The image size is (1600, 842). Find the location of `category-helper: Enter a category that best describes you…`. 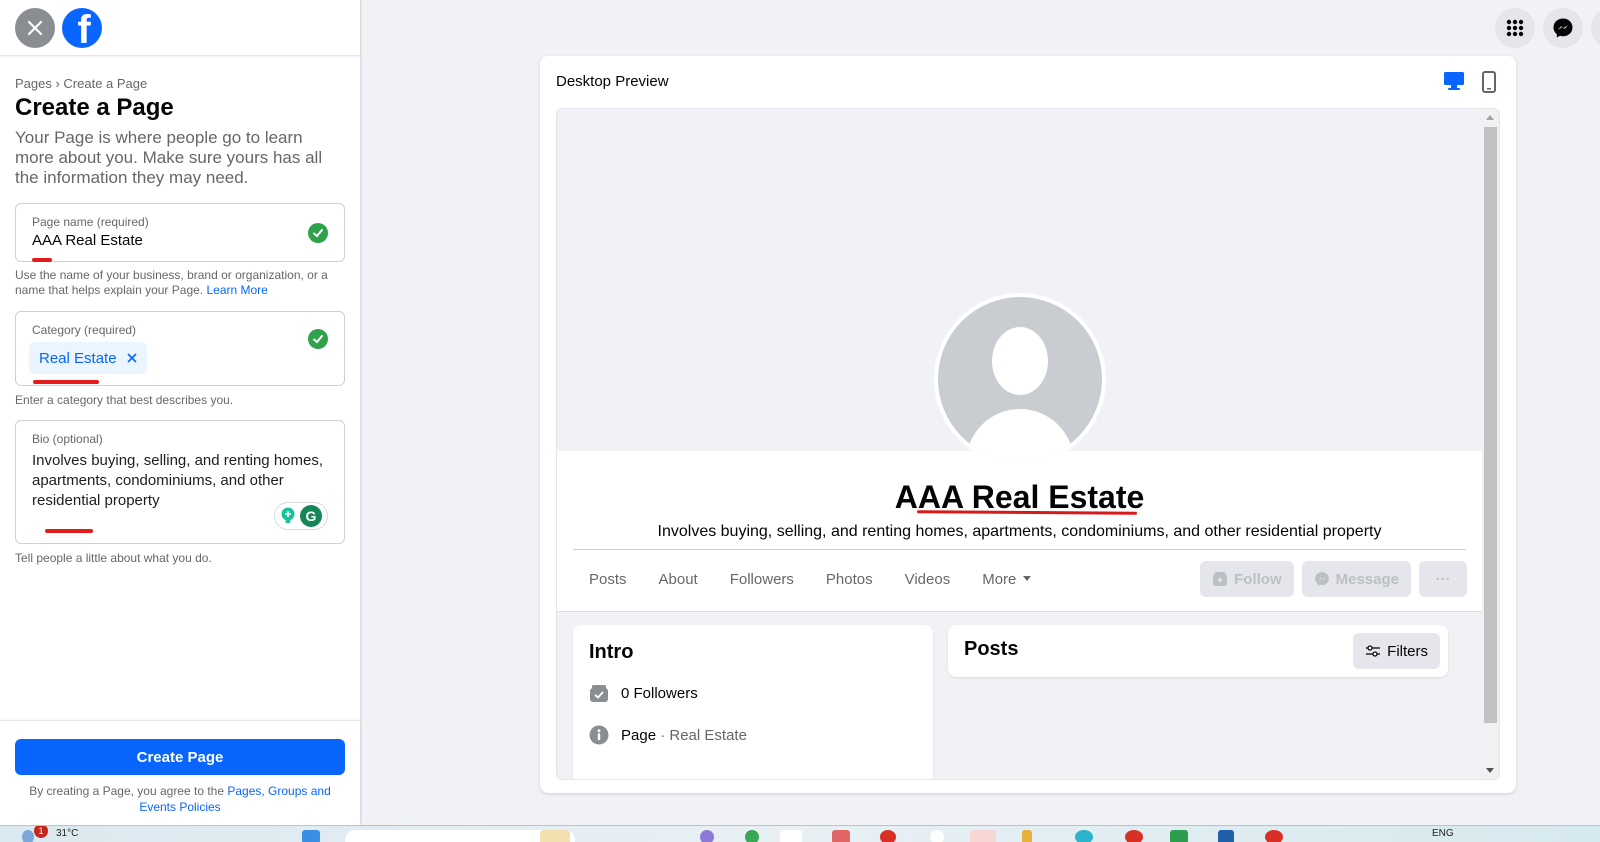

category-helper: Enter a category that best describes you… is located at coordinates (124, 400).